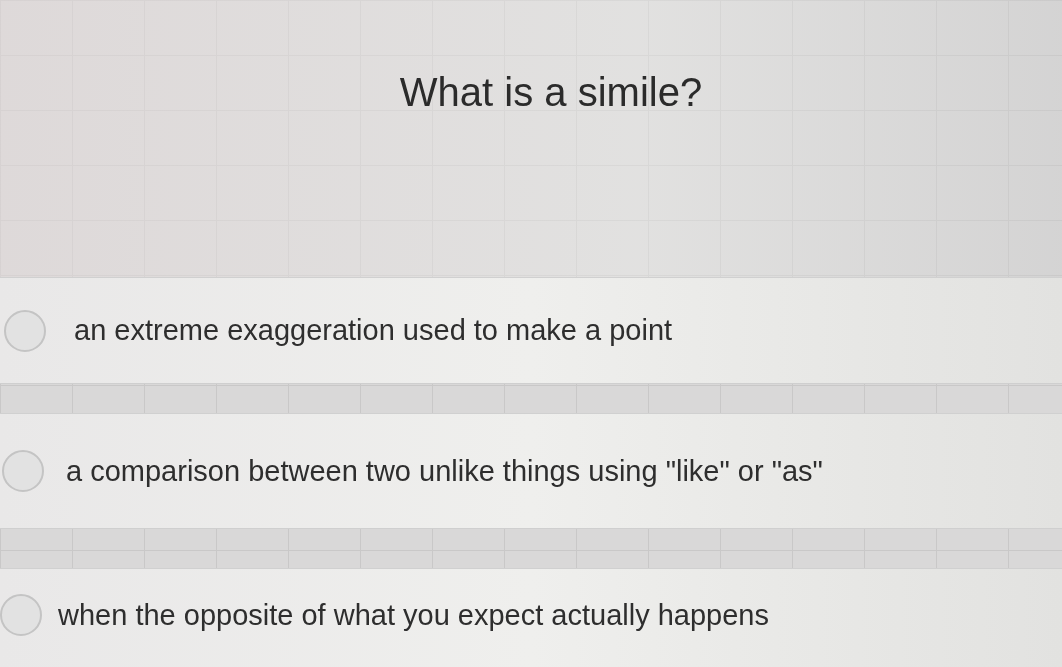 This screenshot has height=667, width=1062. What do you see at coordinates (373, 330) in the screenshot?
I see `answer-text: an extreme exaggeration used to make a point` at bounding box center [373, 330].